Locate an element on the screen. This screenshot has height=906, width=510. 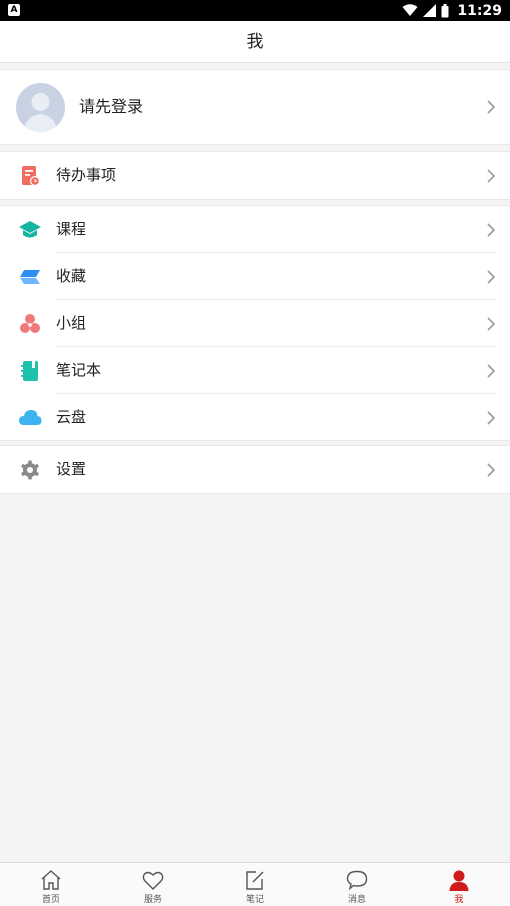
bottom-tab-bar: 首页 服务 笔记 消息 我 is located at coordinates (255, 884).